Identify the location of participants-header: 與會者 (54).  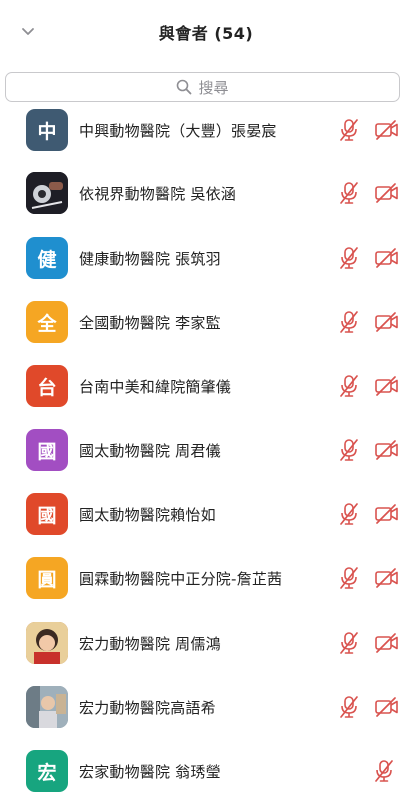
(203, 32).